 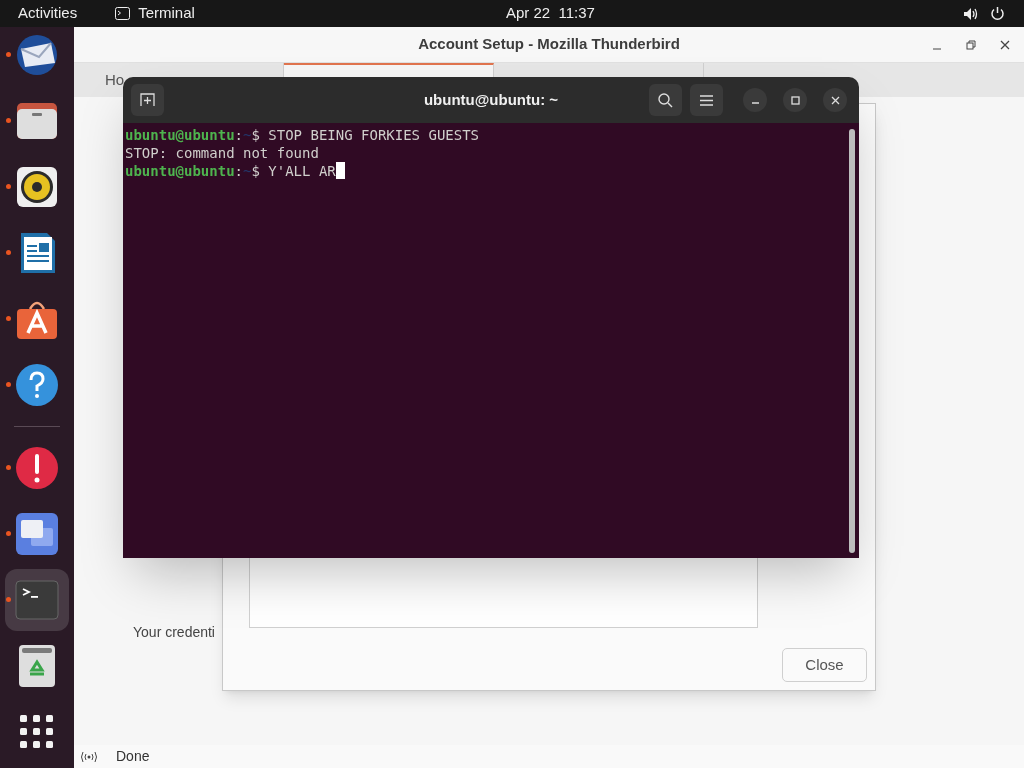 What do you see at coordinates (492, 171) in the screenshot?
I see `terminal-line: ubuntu@ubuntu:~$ Y'ALL AR` at bounding box center [492, 171].